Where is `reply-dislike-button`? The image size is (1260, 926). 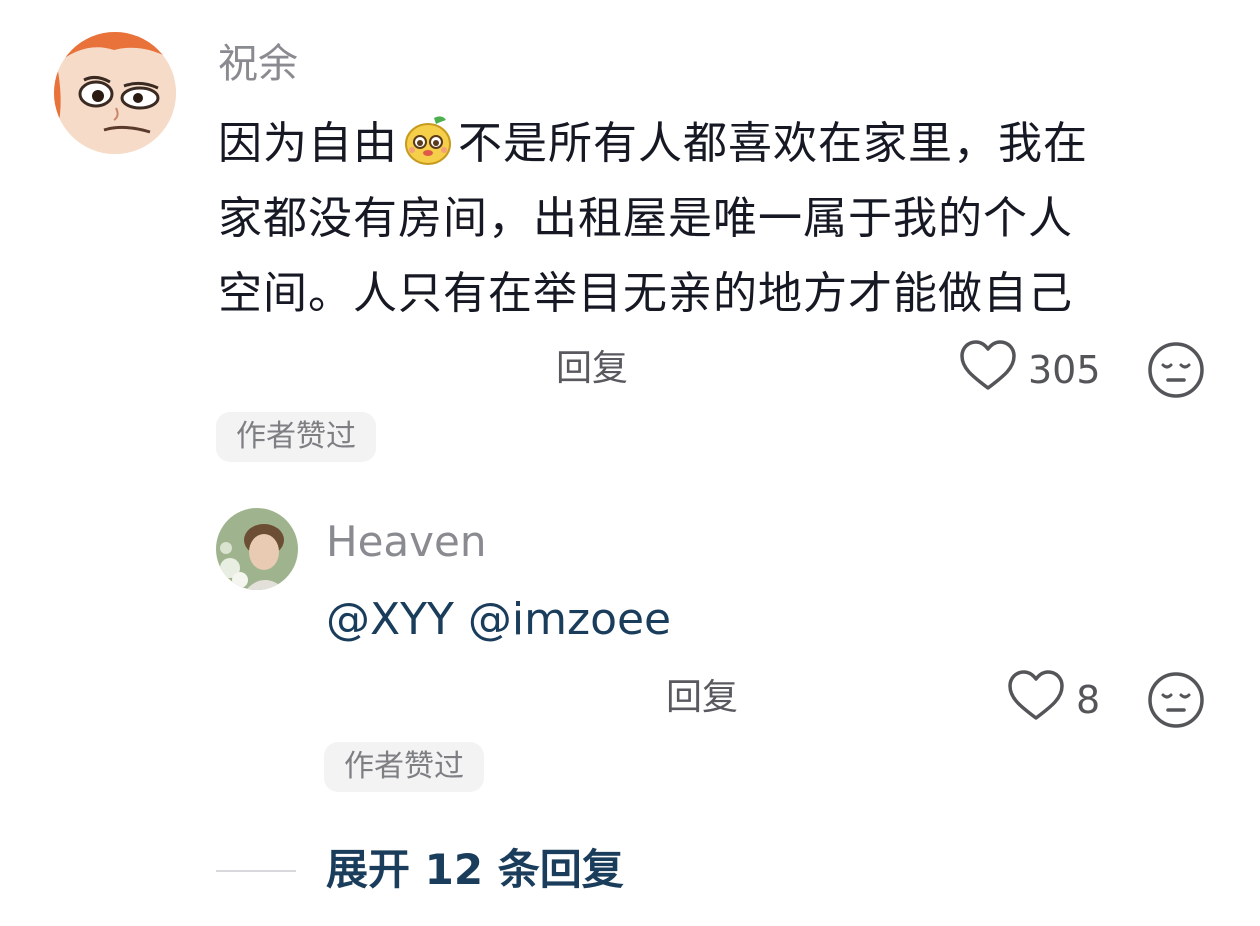 reply-dislike-button is located at coordinates (1176, 700).